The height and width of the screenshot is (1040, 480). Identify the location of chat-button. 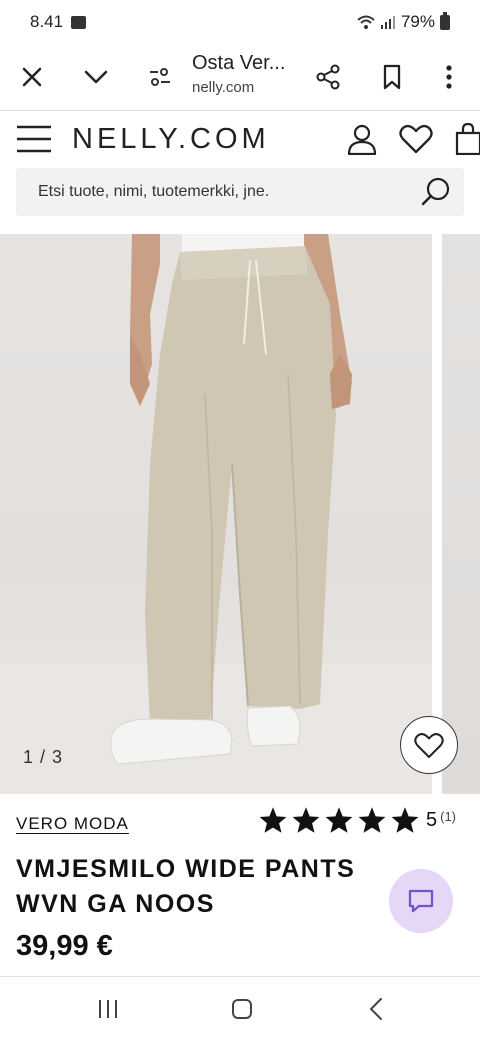
(421, 901).